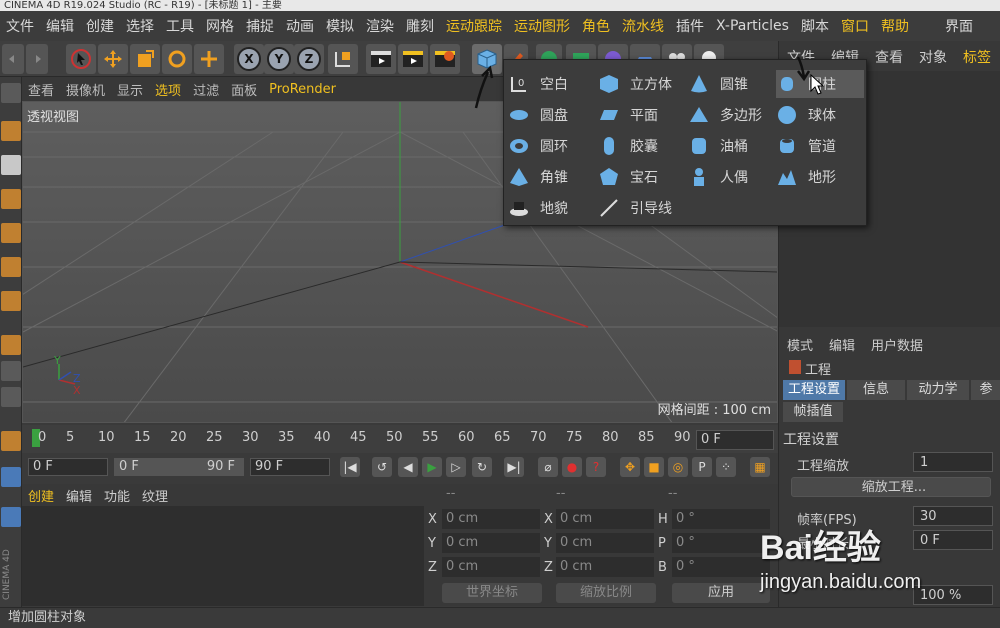 The image size is (1000, 628). I want to click on coordinate-system-icon, so click(343, 59).